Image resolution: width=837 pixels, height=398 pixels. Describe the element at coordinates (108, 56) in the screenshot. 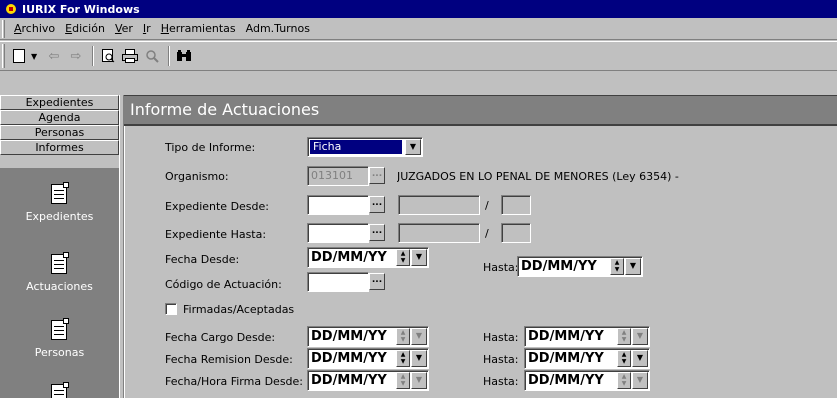

I see `print-preview-icon` at that location.